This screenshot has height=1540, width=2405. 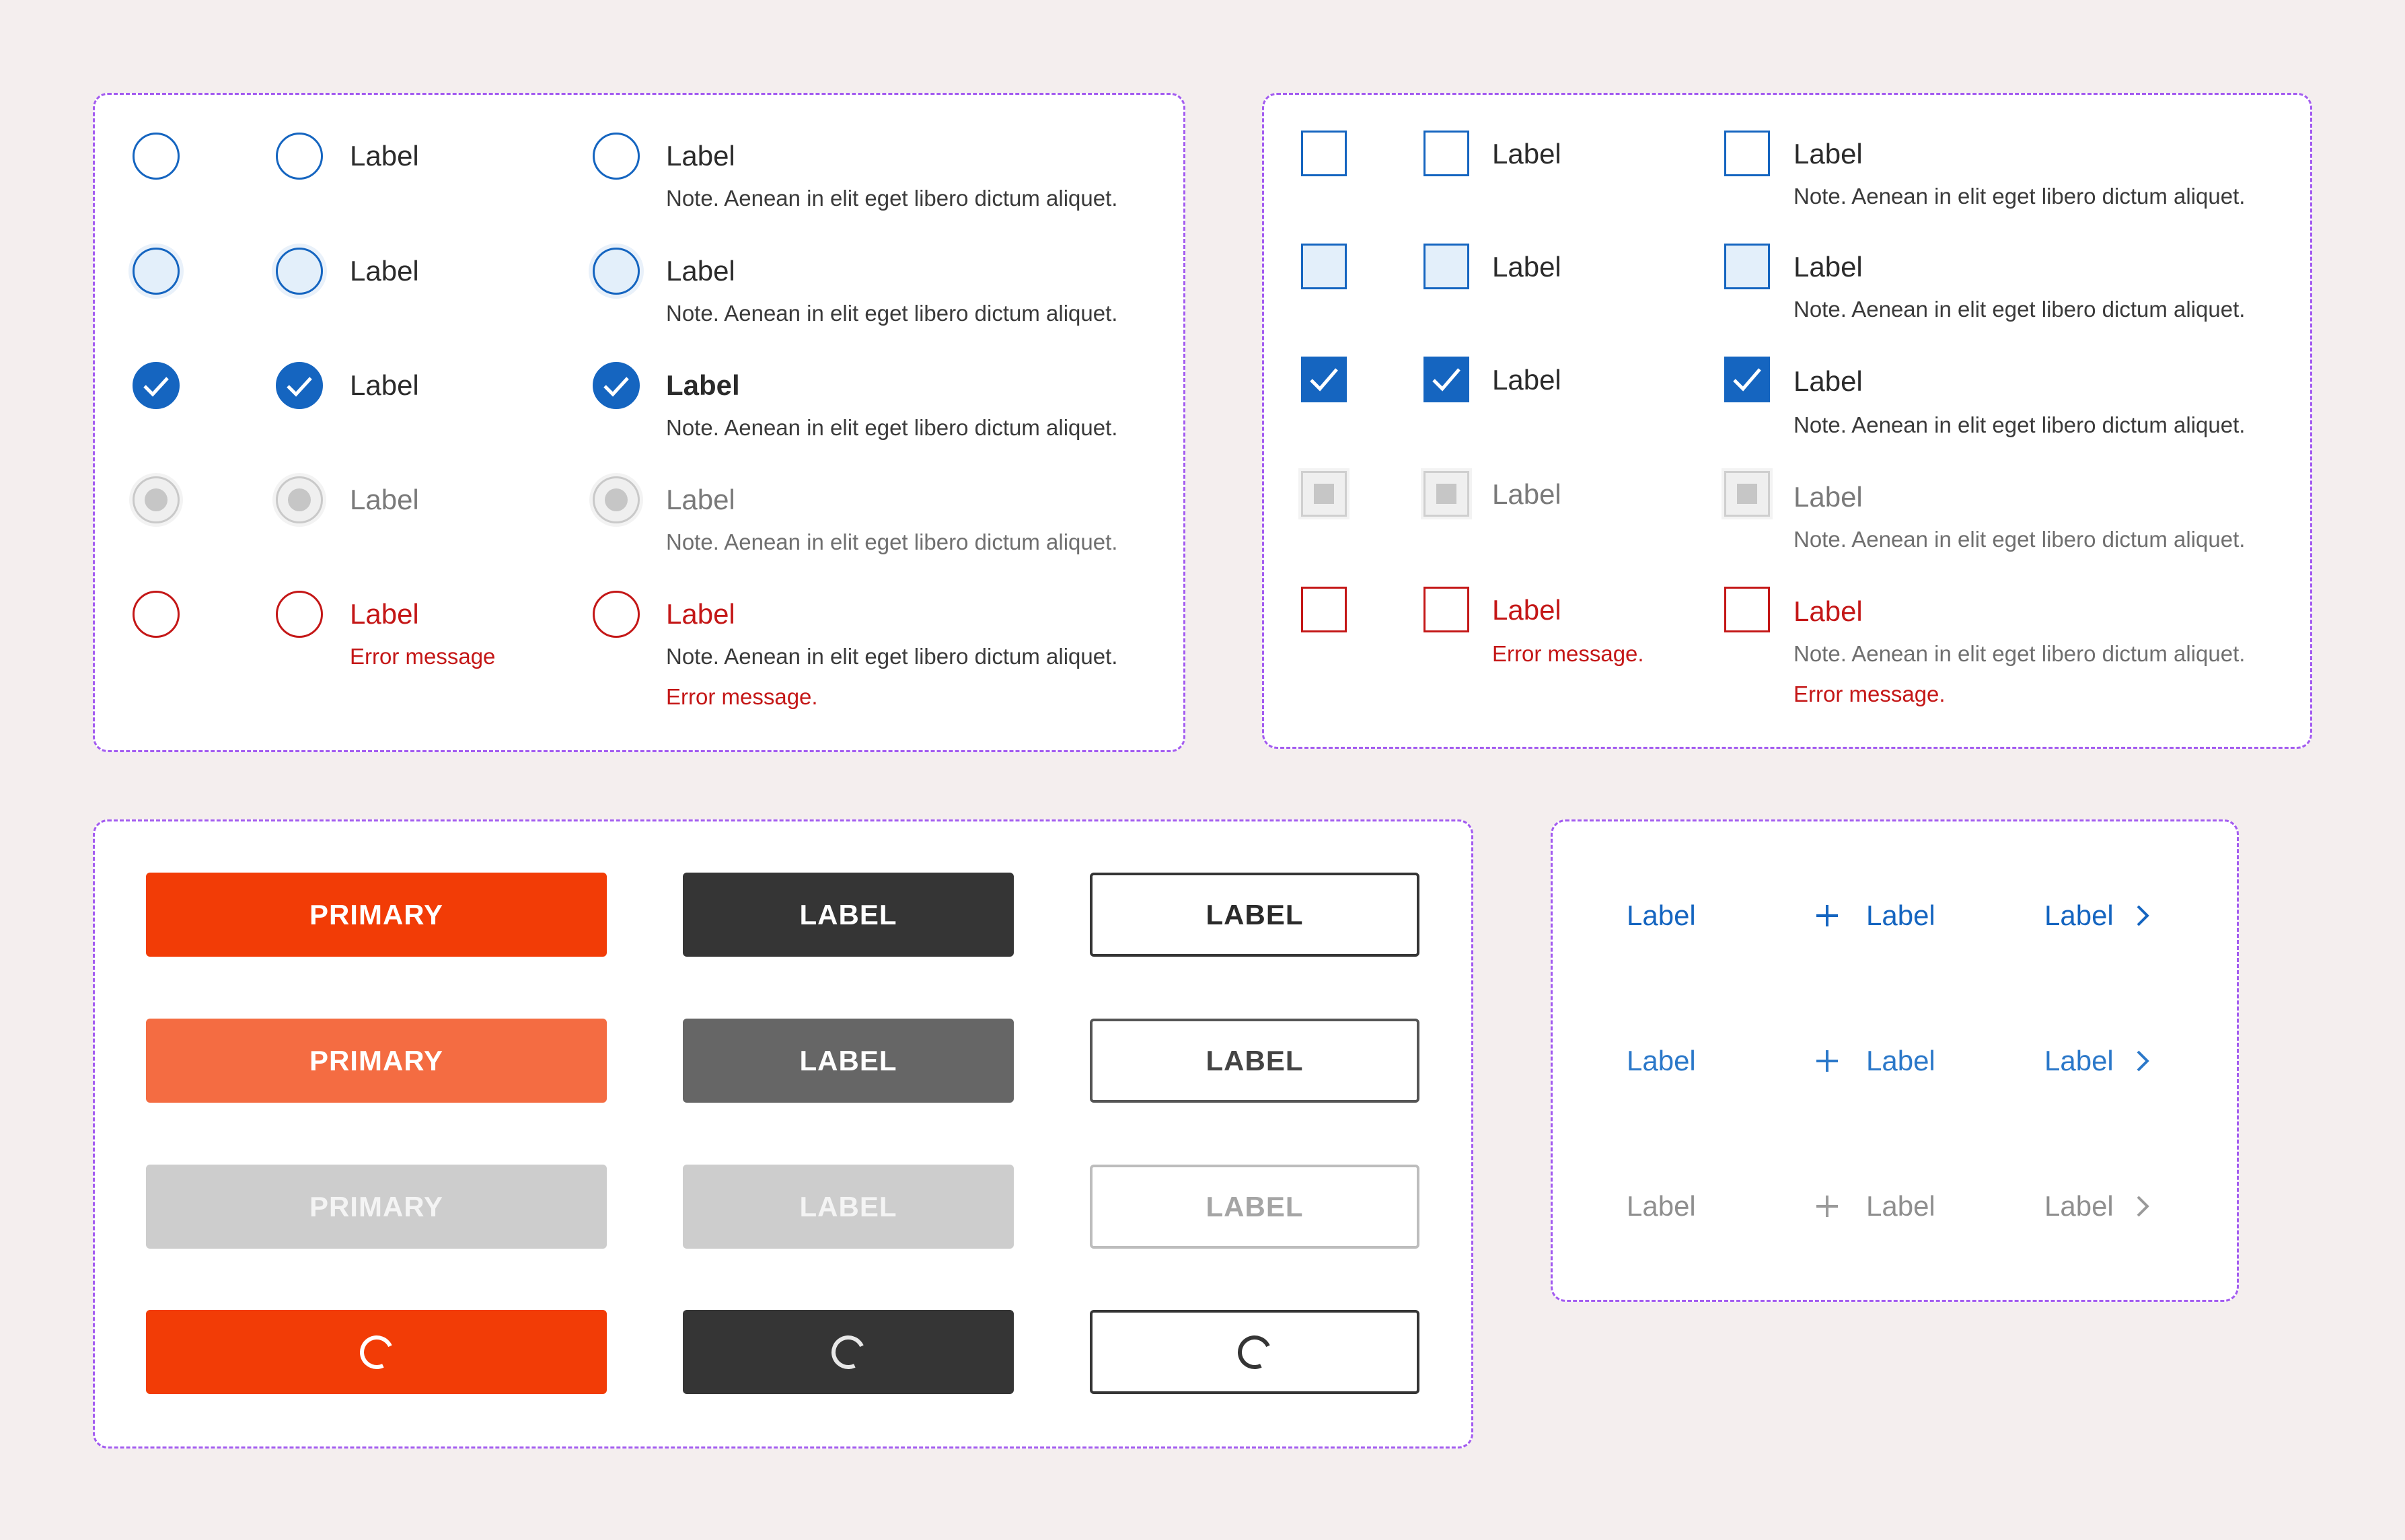 I want to click on primary-button-disabled: PRIMARY, so click(x=376, y=1207).